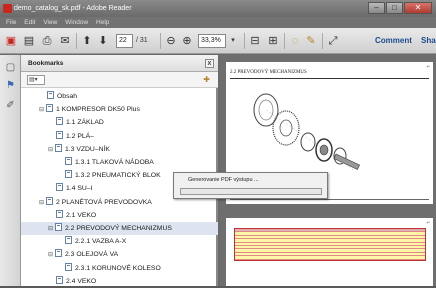 The image size is (436, 288). What do you see at coordinates (268, 72) in the screenshot?
I see `page-heading: 2.2 PREVODOVÝ MECHANIZMUS` at bounding box center [268, 72].